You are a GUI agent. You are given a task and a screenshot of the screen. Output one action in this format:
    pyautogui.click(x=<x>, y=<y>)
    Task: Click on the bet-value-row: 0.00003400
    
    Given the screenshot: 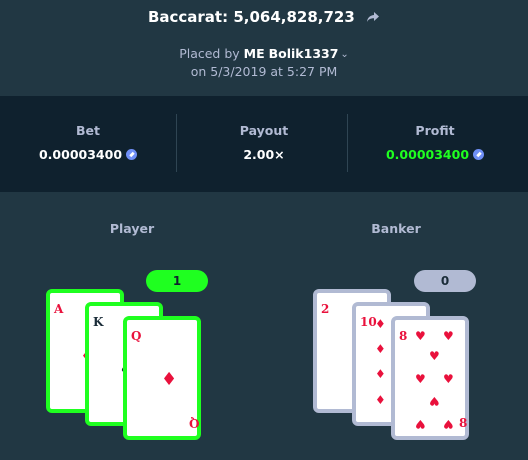 What is the action you would take?
    pyautogui.click(x=88, y=154)
    